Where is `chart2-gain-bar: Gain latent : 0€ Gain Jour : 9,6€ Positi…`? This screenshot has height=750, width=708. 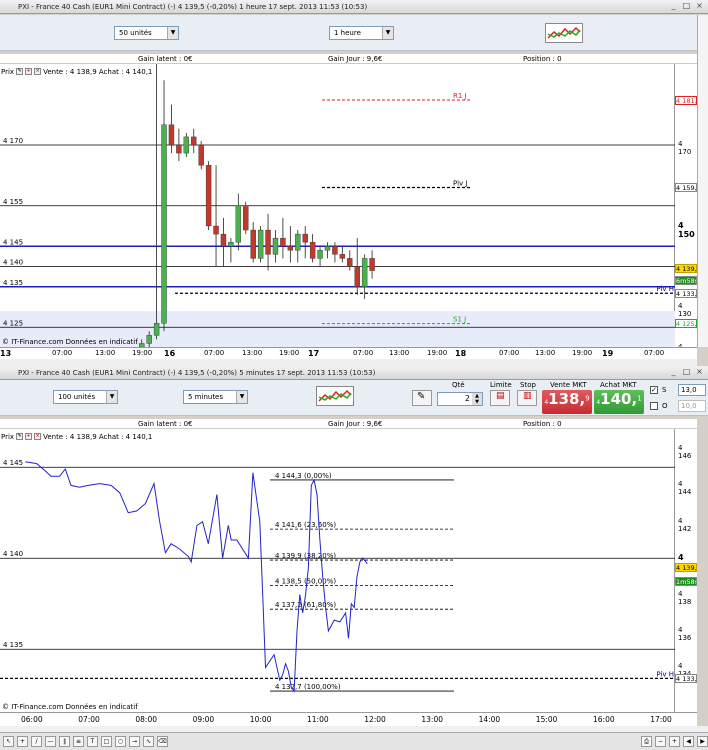
chart2-gain-bar: Gain latent : 0€ Gain Jour : 9,6€ Positi… is located at coordinates (348, 424).